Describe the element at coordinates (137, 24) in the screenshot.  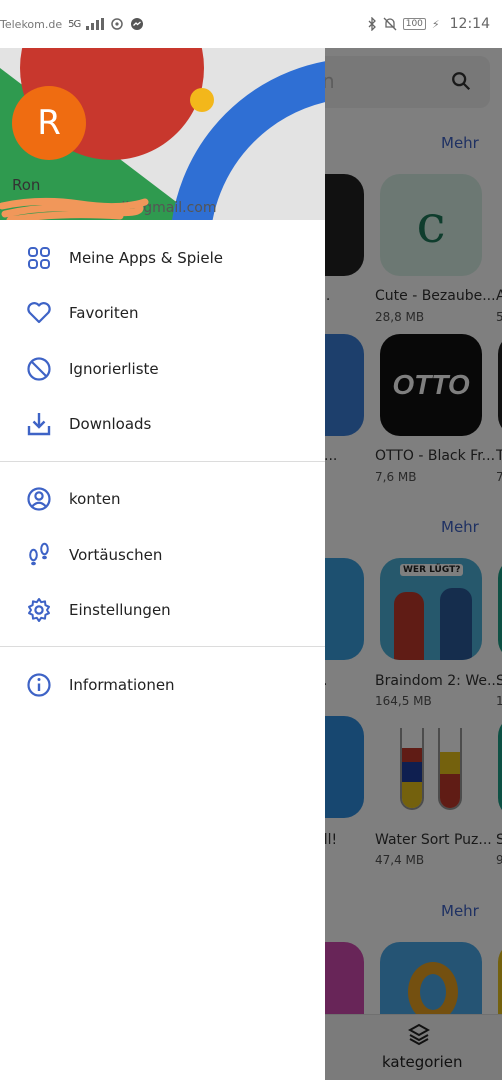
I see `messenger-icon` at that location.